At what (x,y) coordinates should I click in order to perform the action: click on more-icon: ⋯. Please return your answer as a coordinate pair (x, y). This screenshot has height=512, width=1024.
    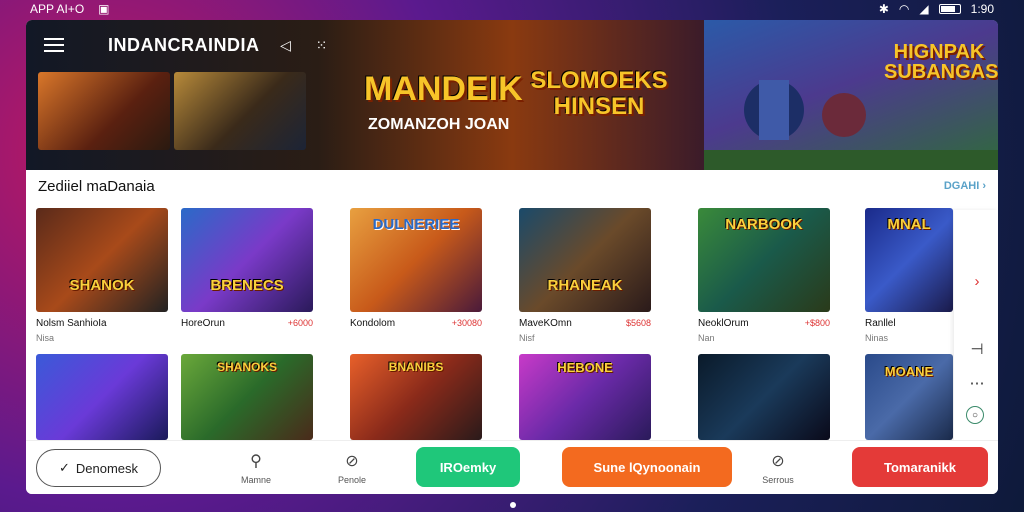
    Looking at the image, I should click on (977, 383).